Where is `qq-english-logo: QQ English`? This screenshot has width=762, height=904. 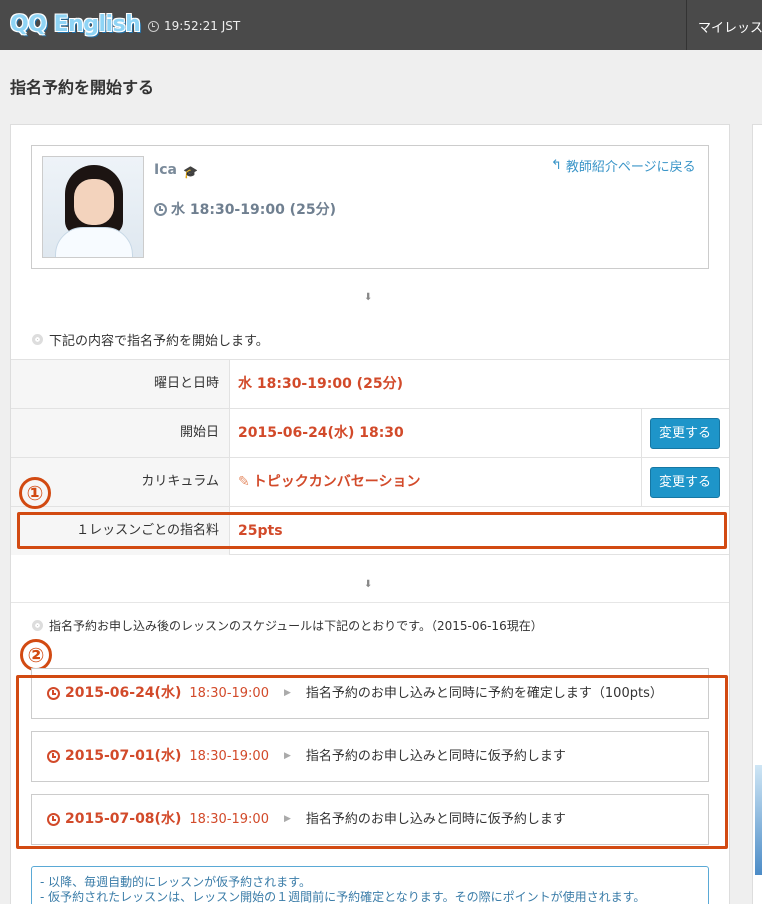 qq-english-logo: QQ English is located at coordinates (75, 26).